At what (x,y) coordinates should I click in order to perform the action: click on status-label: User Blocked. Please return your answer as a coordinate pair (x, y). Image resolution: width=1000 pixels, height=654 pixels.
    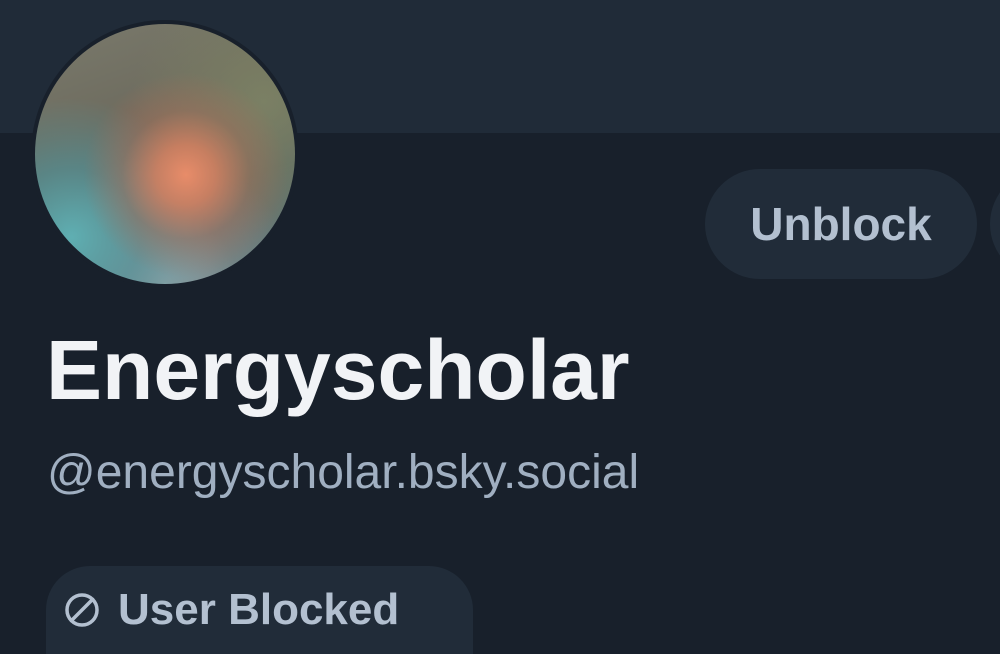
    Looking at the image, I should click on (259, 609).